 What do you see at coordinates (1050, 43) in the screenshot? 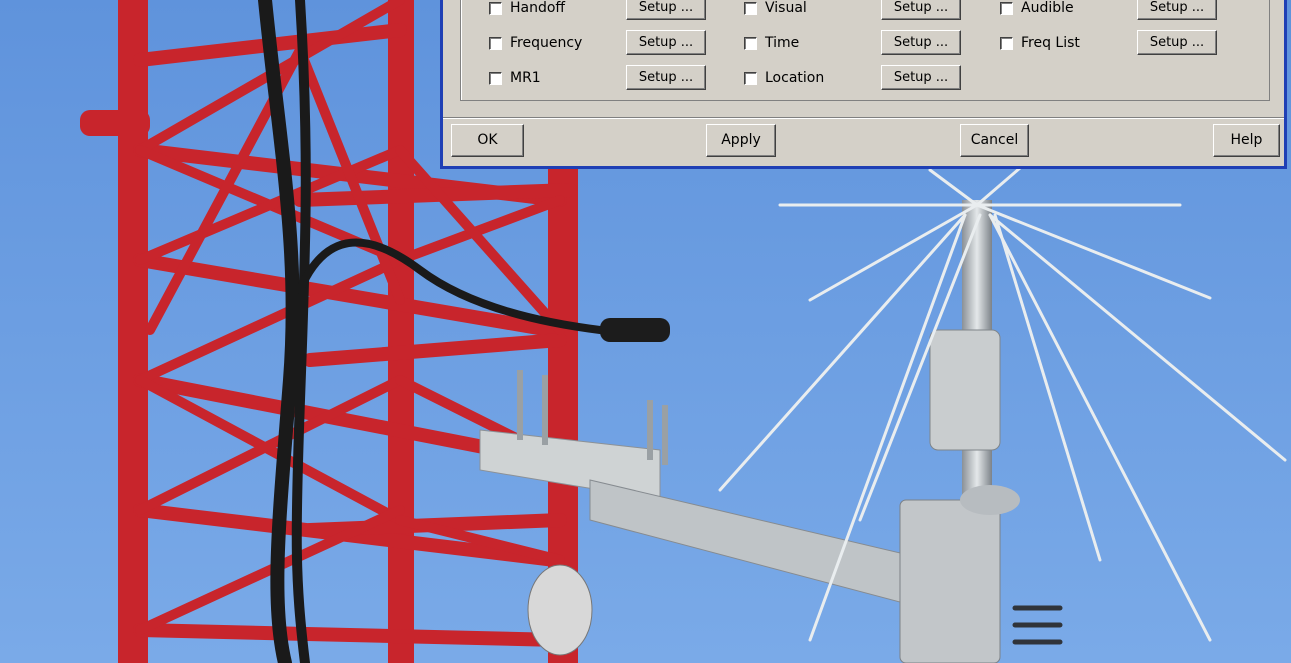
I see `freq-list-label: Freq List` at bounding box center [1050, 43].